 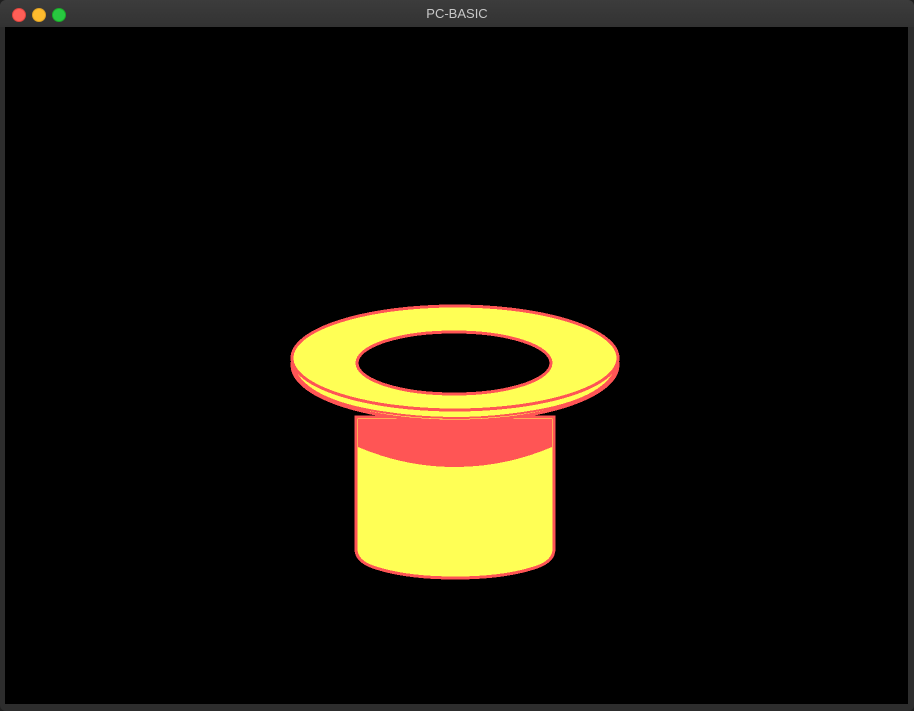 I want to click on top-hat-icon, so click(x=455, y=442).